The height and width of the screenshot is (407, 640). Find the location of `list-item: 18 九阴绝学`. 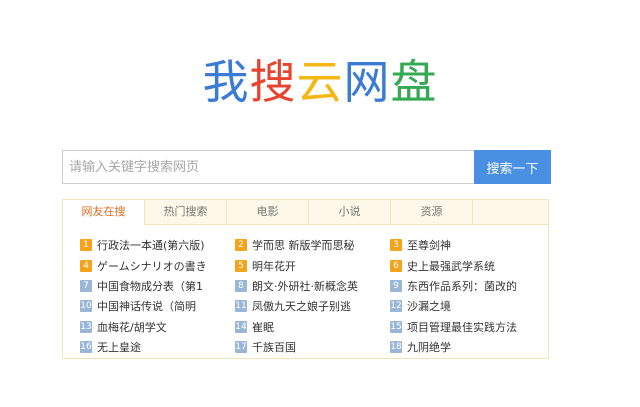

list-item: 18 九阴绝学 is located at coordinates (467, 347).